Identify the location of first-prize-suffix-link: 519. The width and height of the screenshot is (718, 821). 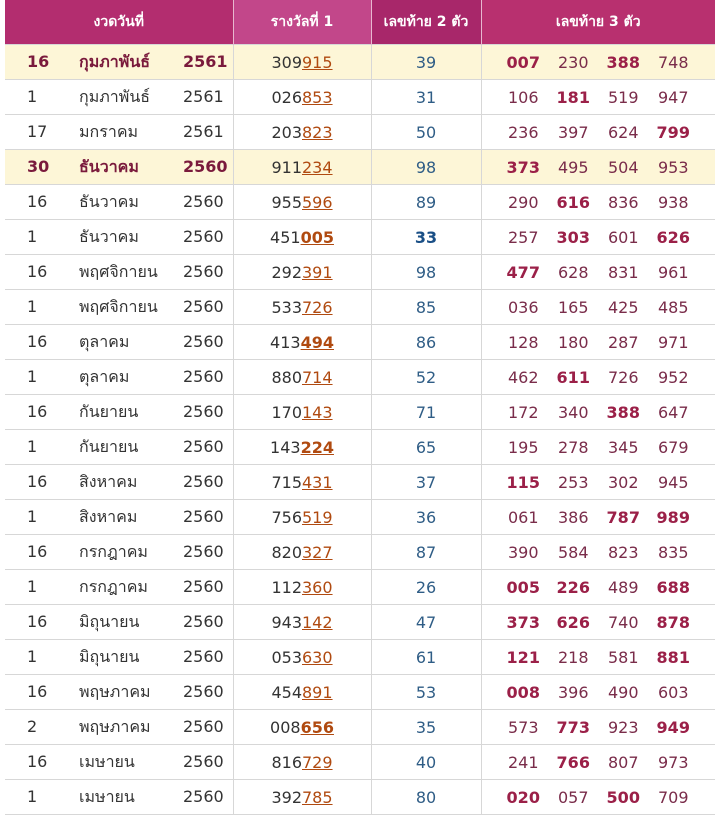
(317, 517).